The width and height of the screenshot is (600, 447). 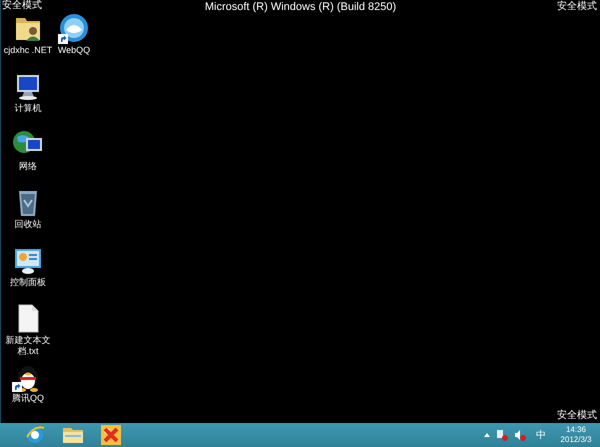 I want to click on clock-time: 14:36, so click(x=576, y=430).